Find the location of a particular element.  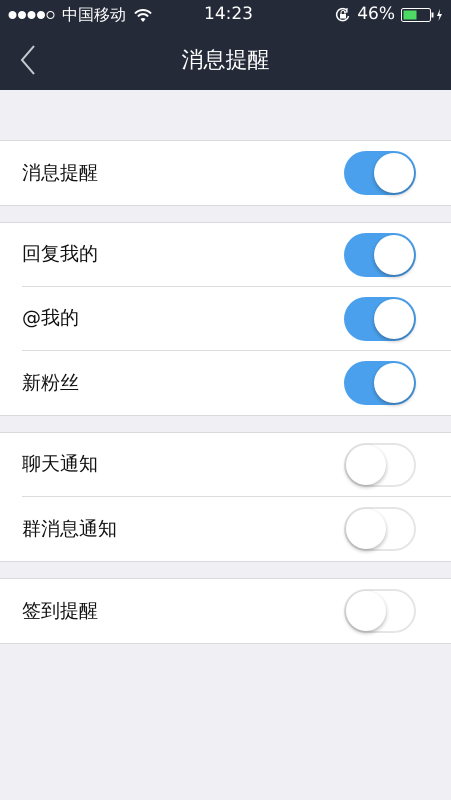

carrier-name: 中国移动 is located at coordinates (94, 15).